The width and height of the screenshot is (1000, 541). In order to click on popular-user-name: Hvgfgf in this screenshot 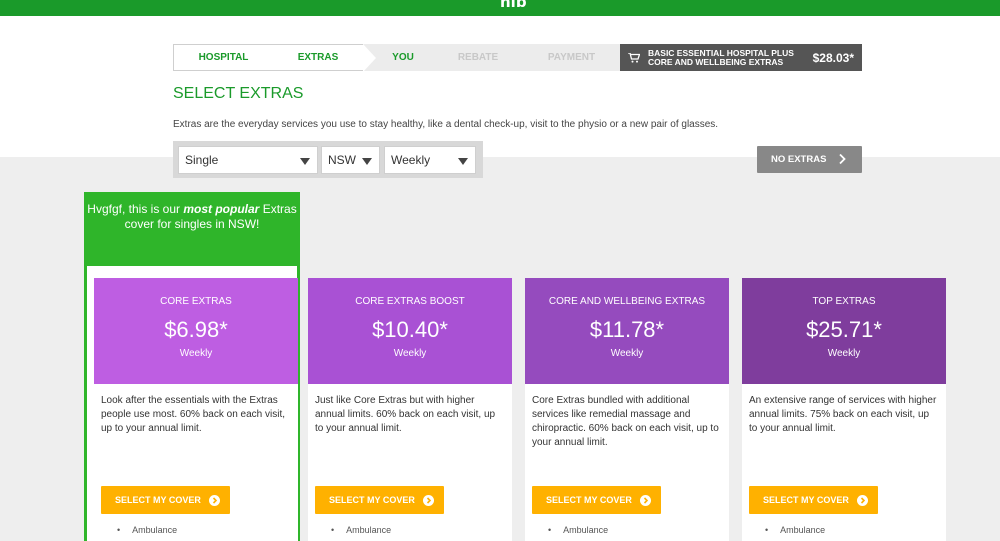, I will do `click(104, 209)`.